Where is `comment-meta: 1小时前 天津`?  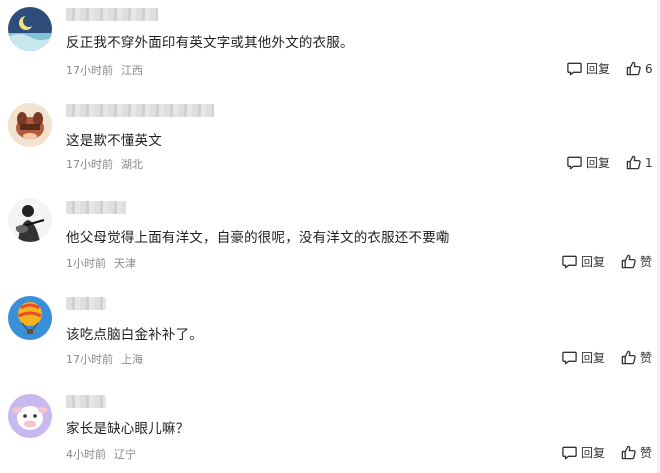
comment-meta: 1小时前 天津 is located at coordinates (101, 263).